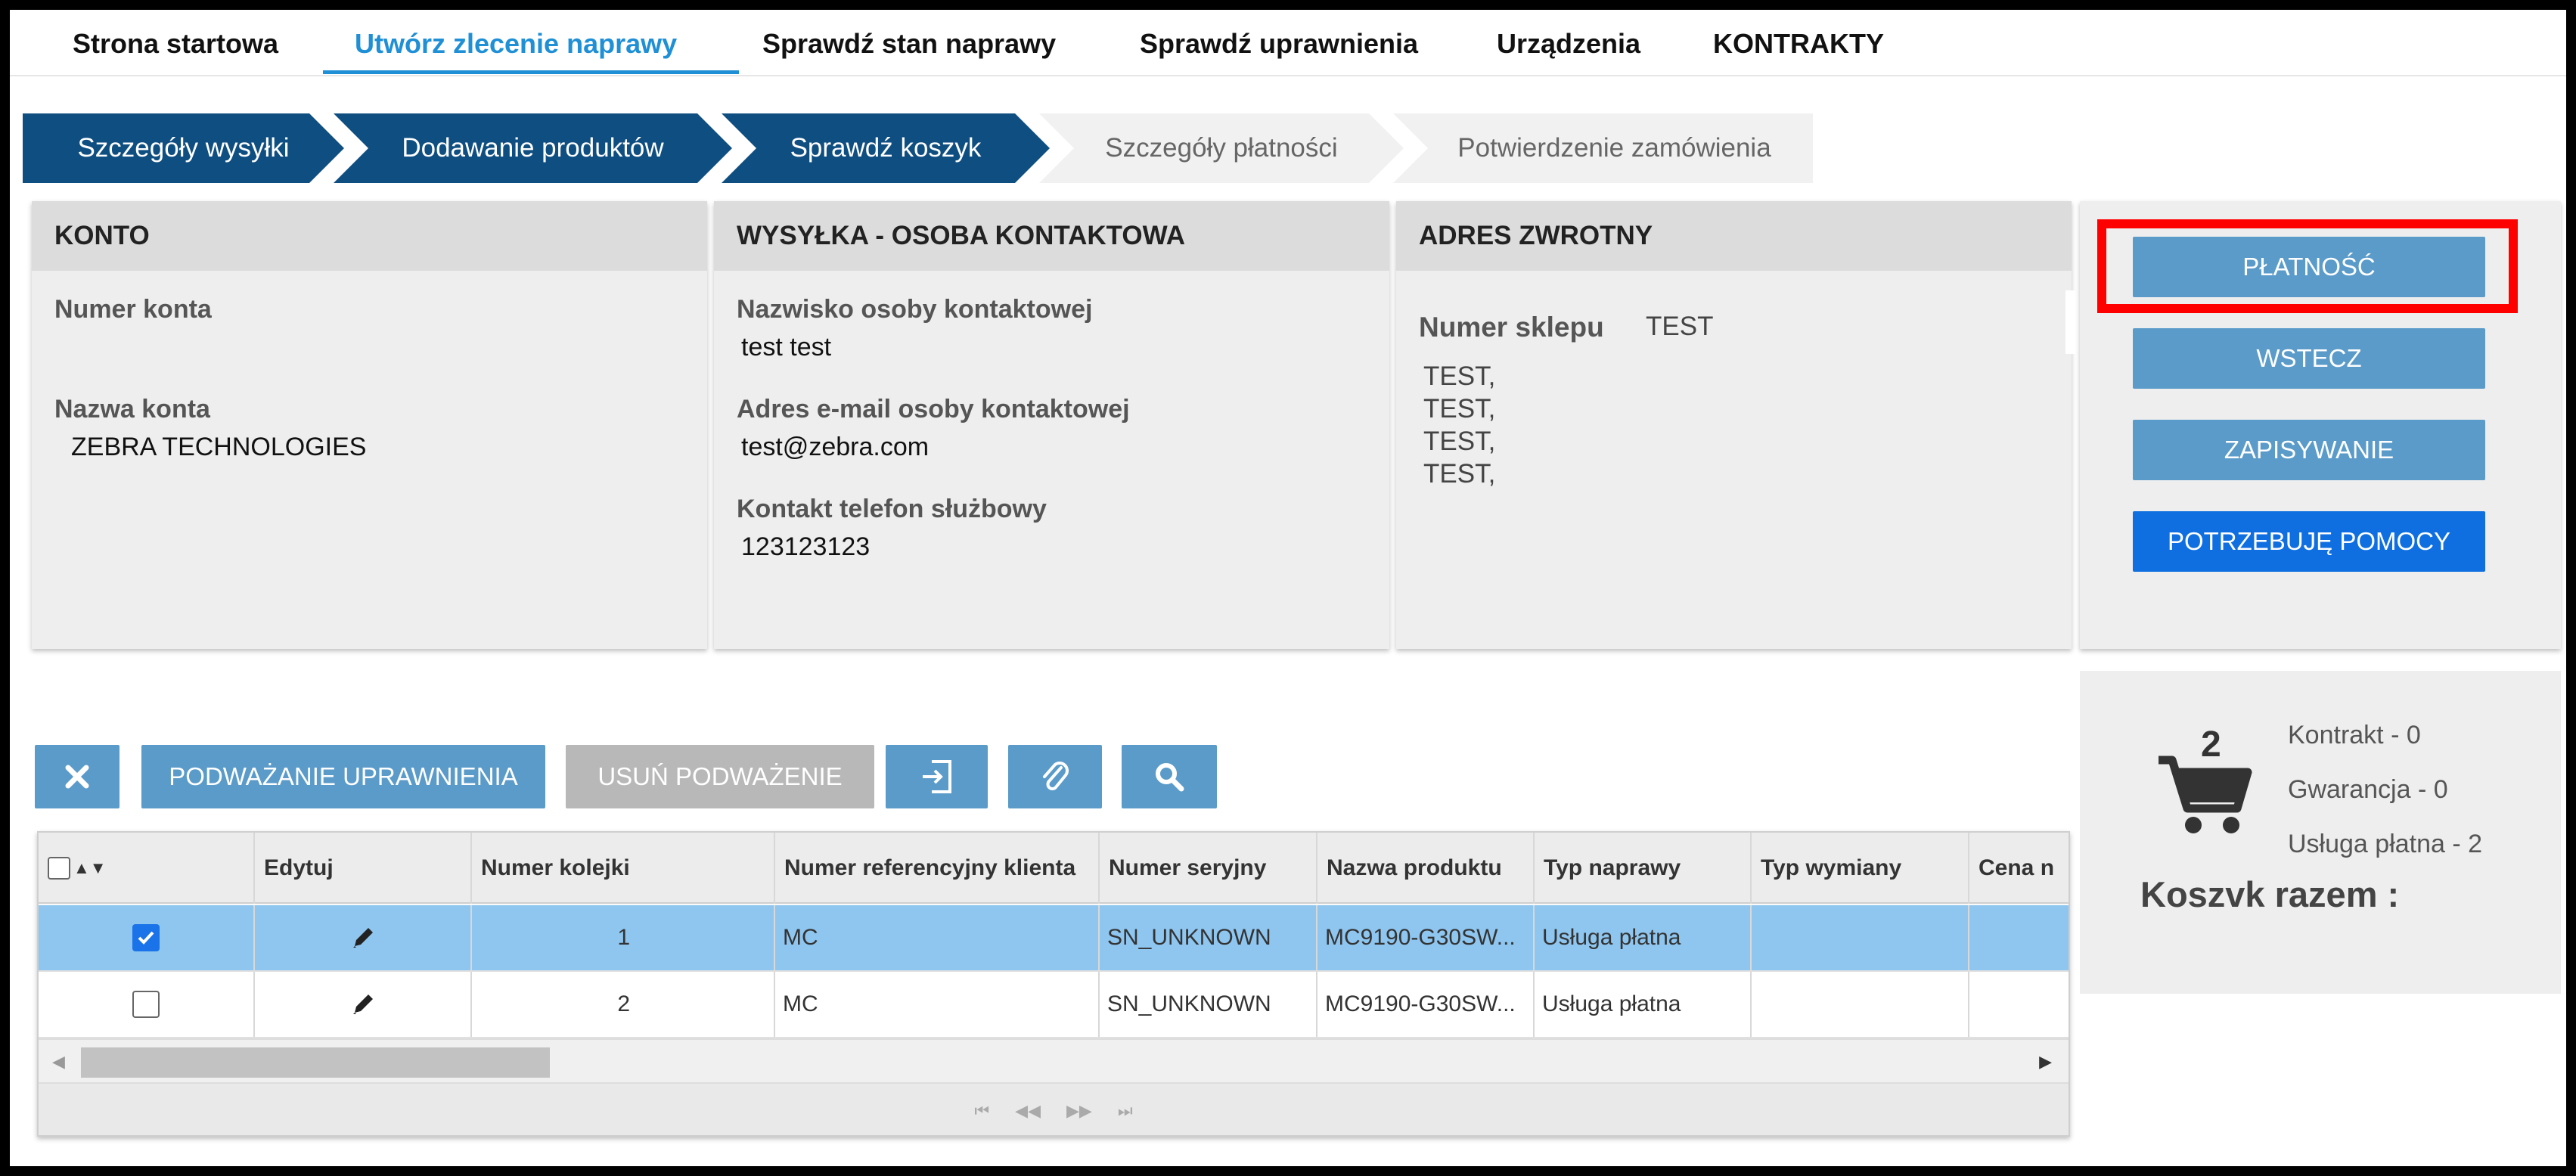  What do you see at coordinates (806, 546) in the screenshot?
I see `contact-phone-value: 123123123` at bounding box center [806, 546].